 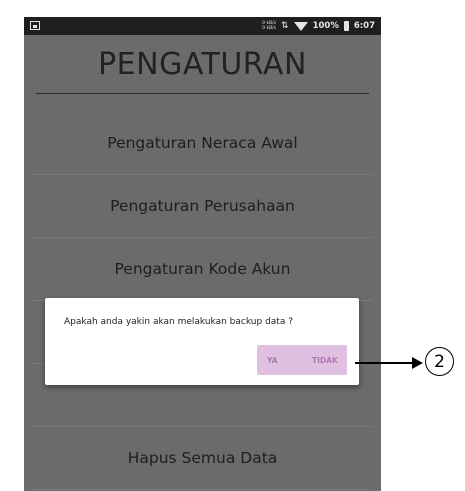 I want to click on menu-item-neraca-awal: Pengaturan Neraca Awal, so click(x=202, y=143).